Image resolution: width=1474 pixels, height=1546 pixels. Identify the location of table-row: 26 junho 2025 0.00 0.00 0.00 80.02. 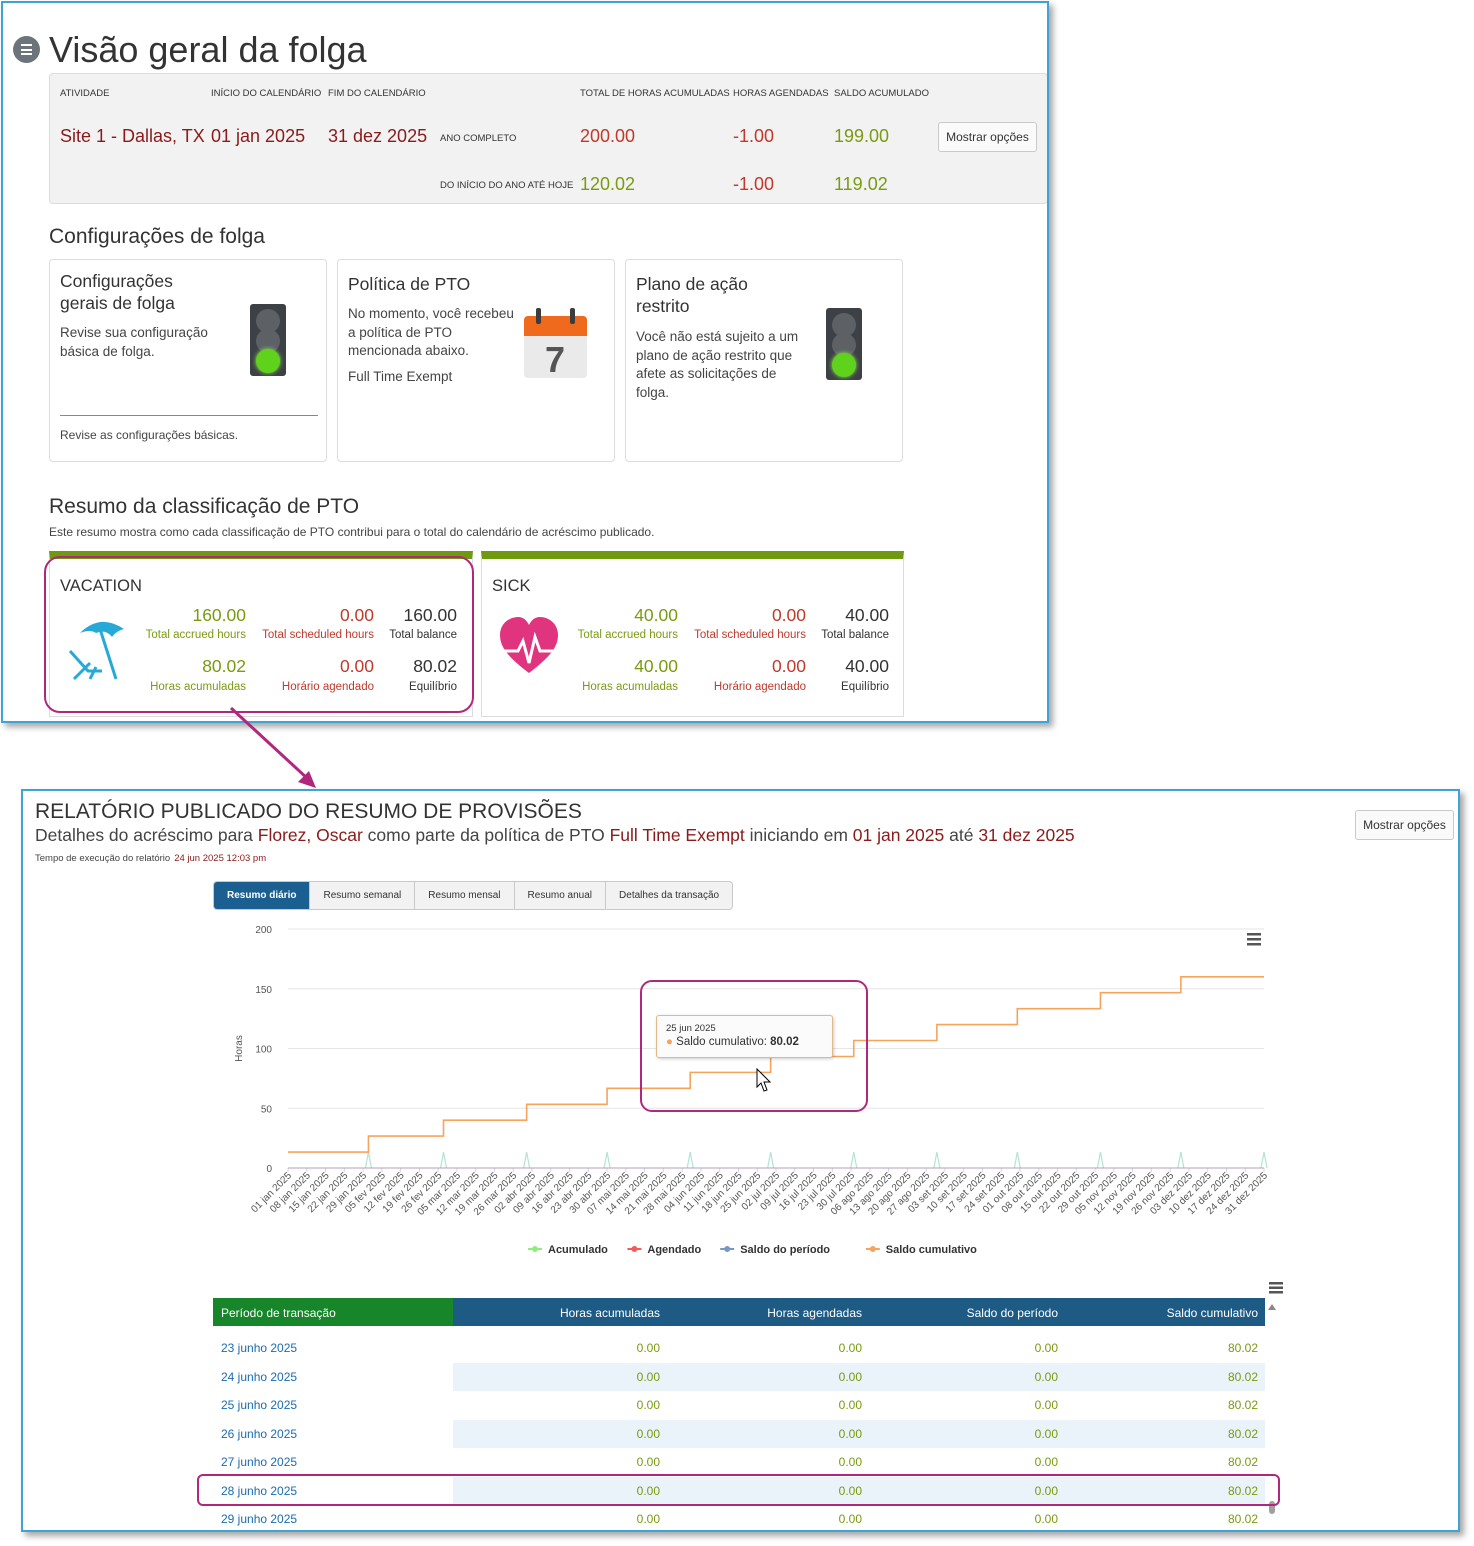
(739, 1433).